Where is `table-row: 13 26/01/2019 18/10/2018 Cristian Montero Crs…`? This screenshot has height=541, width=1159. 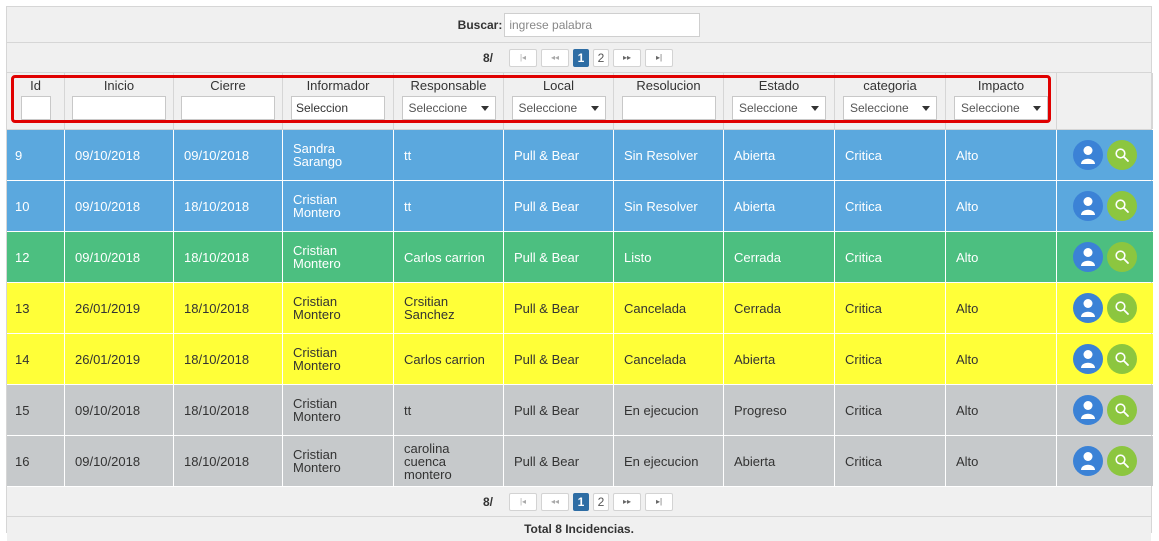
table-row: 13 26/01/2019 18/10/2018 Cristian Montero Crs… is located at coordinates (580, 308).